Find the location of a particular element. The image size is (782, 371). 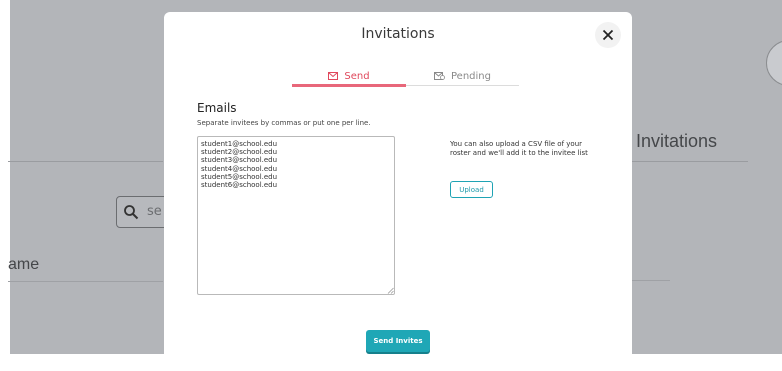

page-edge is located at coordinates (5, 185).